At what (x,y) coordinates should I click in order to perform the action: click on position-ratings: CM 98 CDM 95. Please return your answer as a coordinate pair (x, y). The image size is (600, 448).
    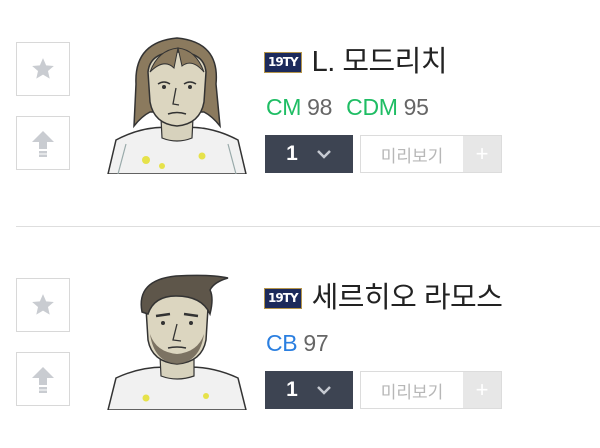
    Looking at the image, I should click on (354, 107).